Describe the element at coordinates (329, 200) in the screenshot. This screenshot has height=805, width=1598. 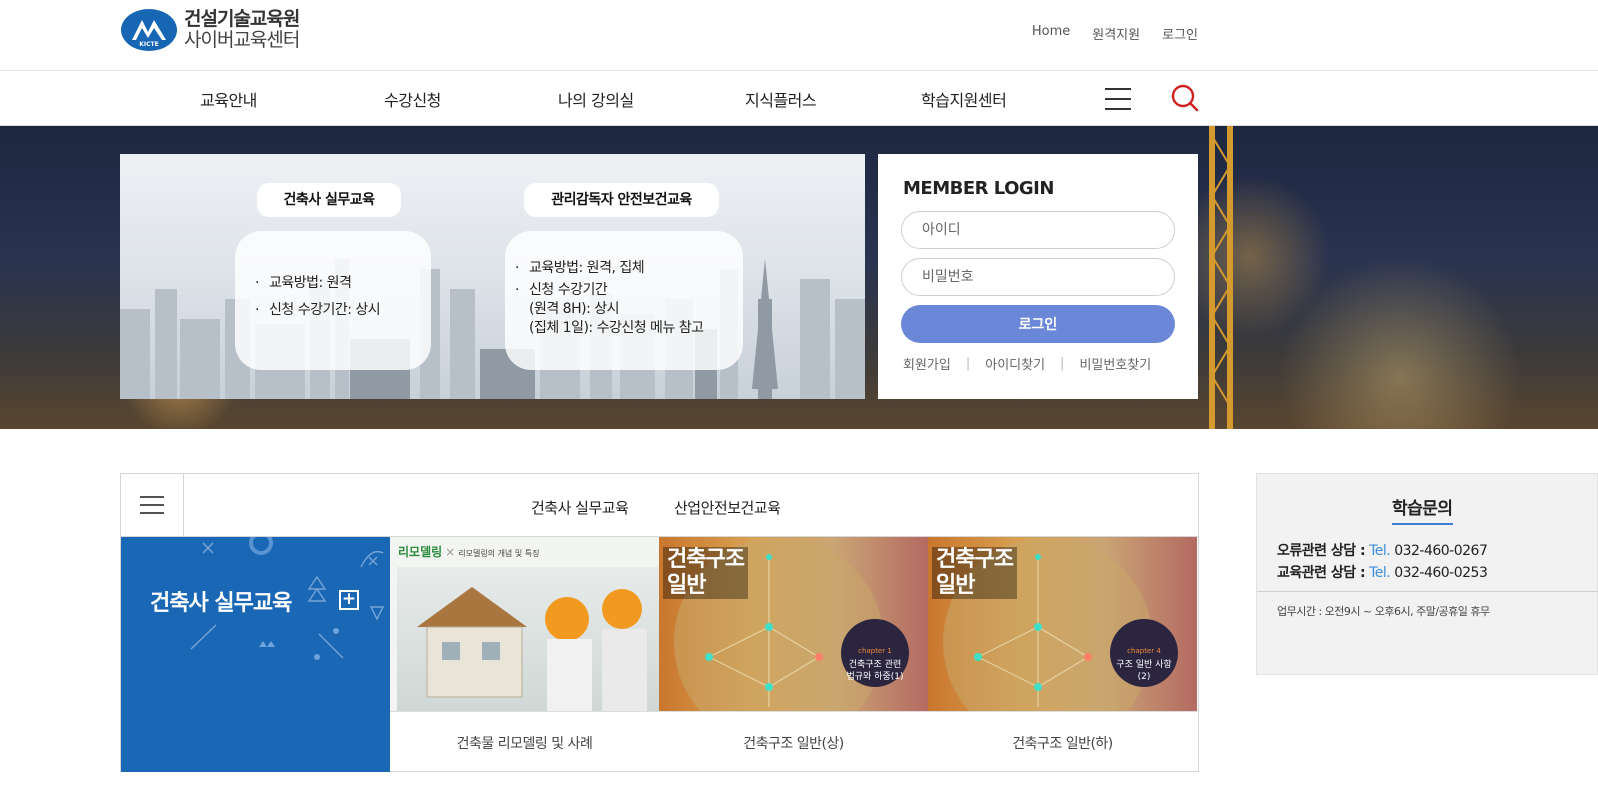
I see `card1-title: 건축사 실무교육` at that location.